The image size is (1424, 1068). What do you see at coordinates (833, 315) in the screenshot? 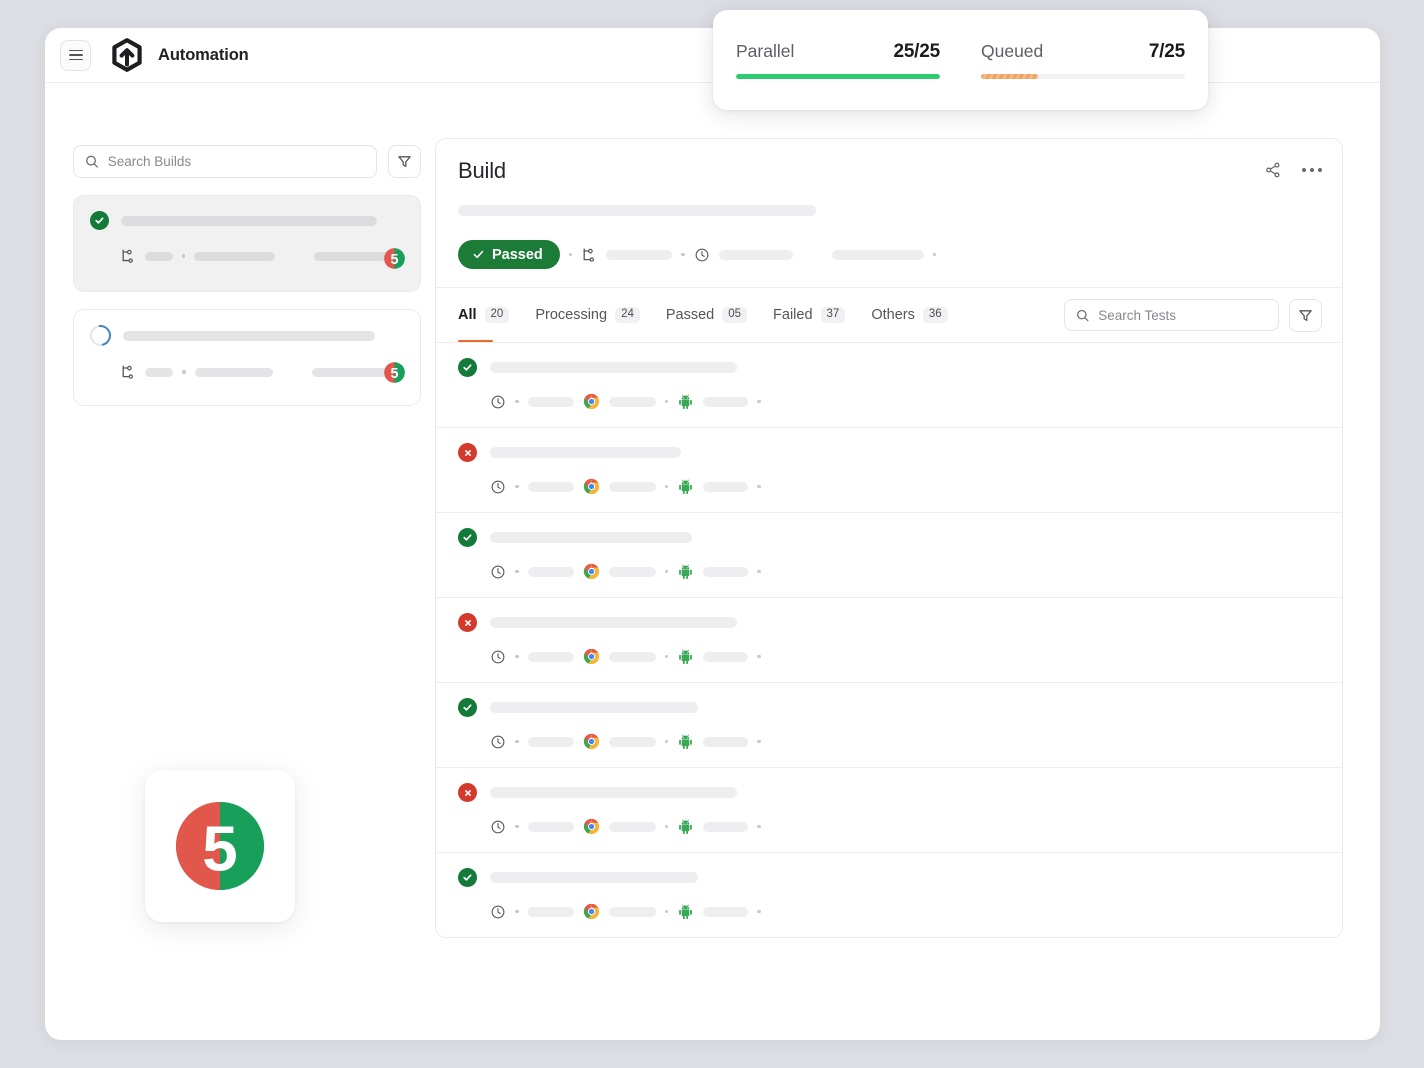
I see `tab-count: 37` at bounding box center [833, 315].